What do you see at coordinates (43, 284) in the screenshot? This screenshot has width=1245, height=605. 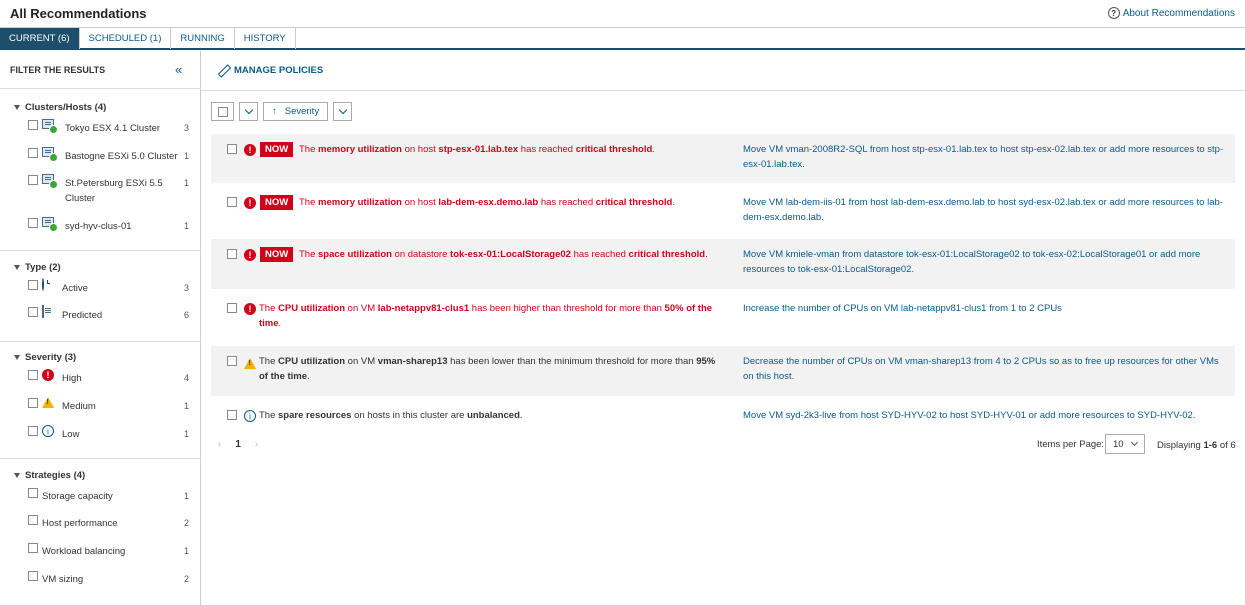 I see `clock-icon` at bounding box center [43, 284].